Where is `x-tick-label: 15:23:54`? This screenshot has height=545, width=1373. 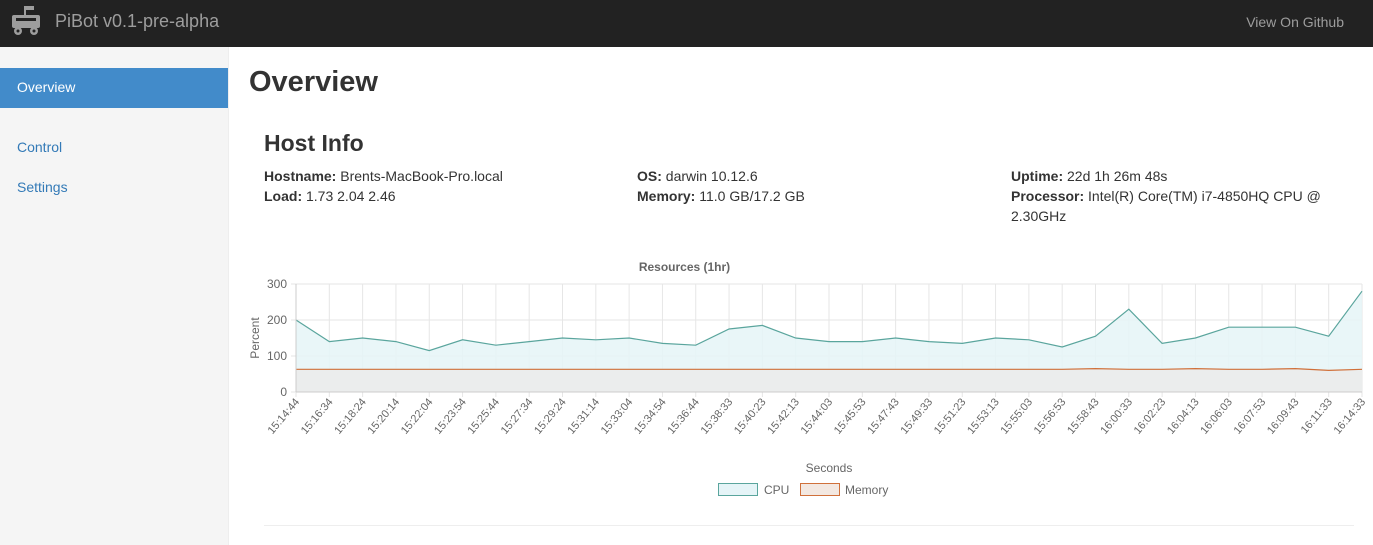 x-tick-label: 15:23:54 is located at coordinates (450, 416).